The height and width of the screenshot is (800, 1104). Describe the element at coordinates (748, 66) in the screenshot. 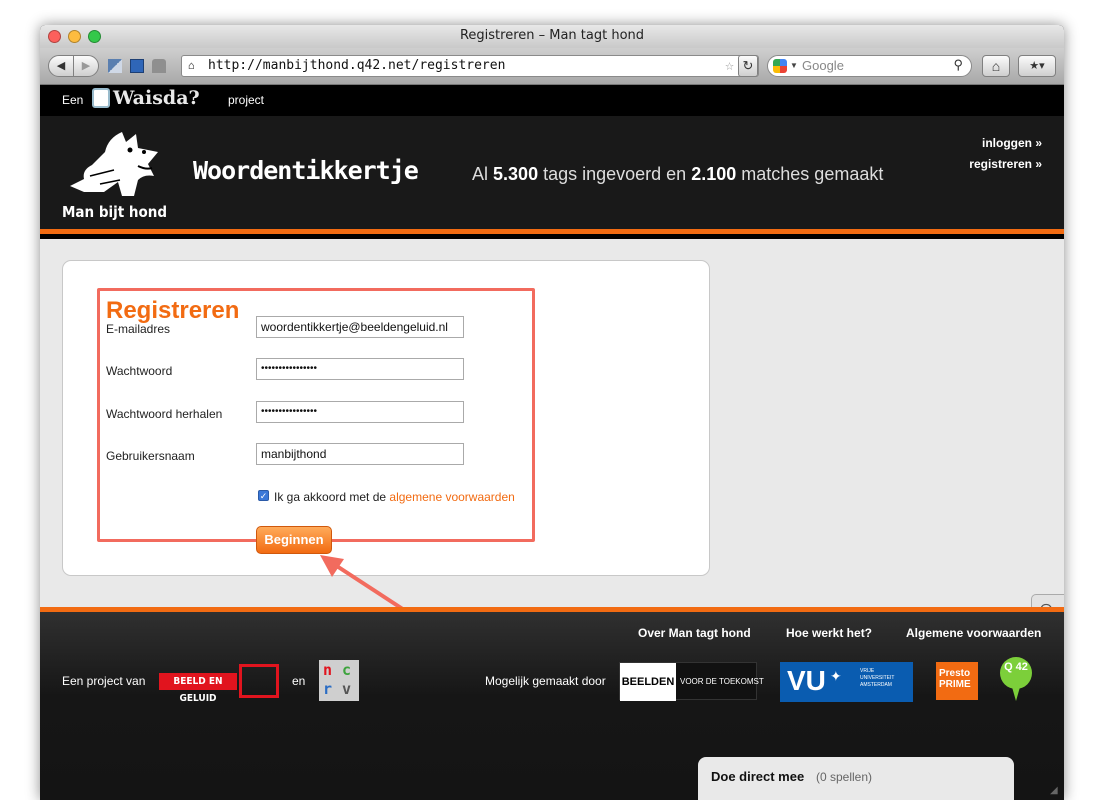

I see `reload-icon: ↻` at that location.